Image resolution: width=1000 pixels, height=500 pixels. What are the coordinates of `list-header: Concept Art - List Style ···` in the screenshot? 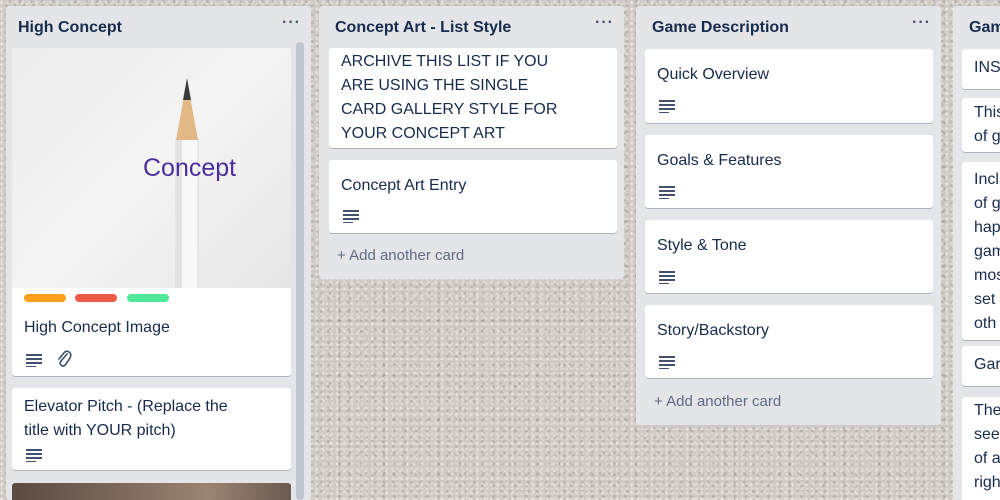 It's located at (471, 28).